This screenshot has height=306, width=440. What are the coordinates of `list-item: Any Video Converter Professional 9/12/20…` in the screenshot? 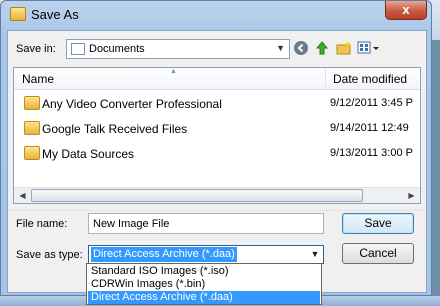 It's located at (217, 104).